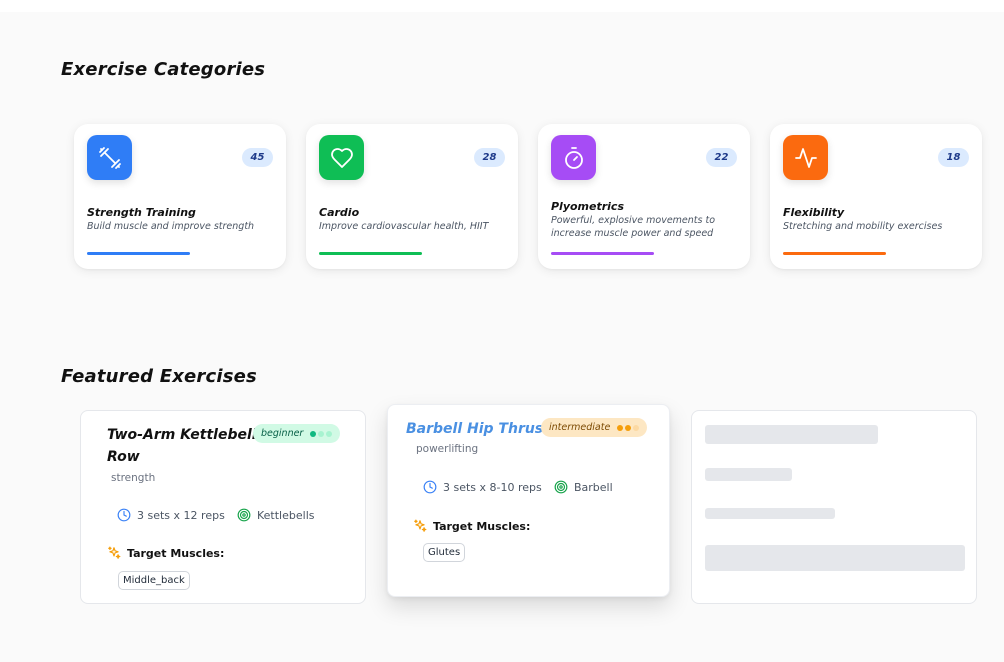 The height and width of the screenshot is (662, 1004). What do you see at coordinates (257, 157) in the screenshot?
I see `exercise-count-badge: 45` at bounding box center [257, 157].